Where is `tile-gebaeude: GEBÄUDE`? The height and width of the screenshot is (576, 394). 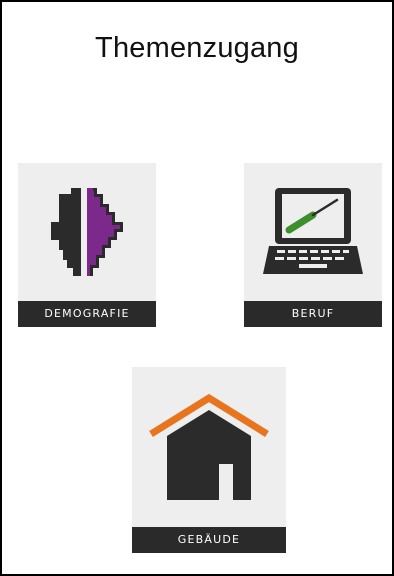 tile-gebaeude: GEBÄUDE is located at coordinates (209, 460).